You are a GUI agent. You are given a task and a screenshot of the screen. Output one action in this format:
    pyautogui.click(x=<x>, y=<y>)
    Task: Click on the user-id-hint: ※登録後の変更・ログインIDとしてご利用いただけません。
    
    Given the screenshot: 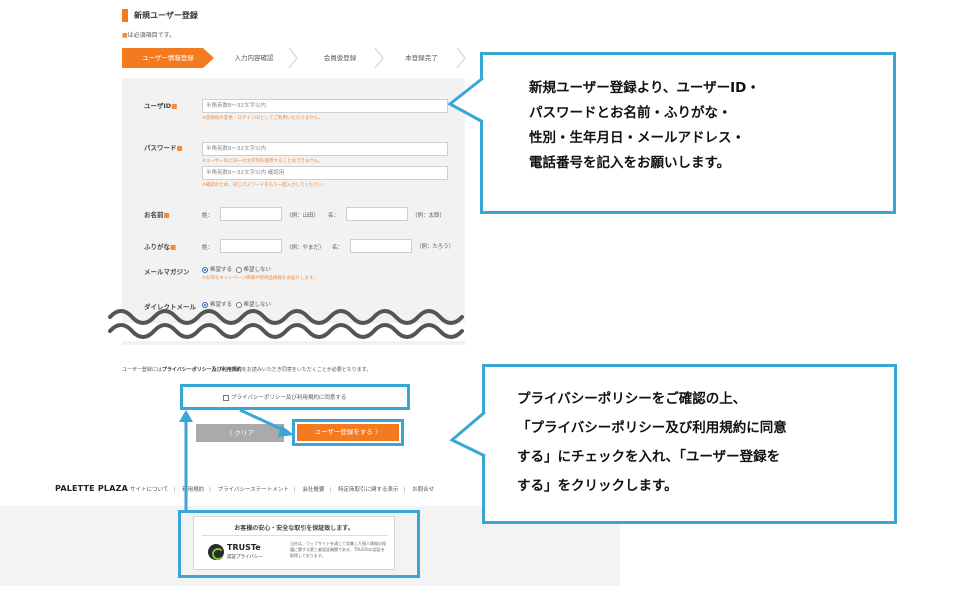 What is the action you would take?
    pyautogui.click(x=262, y=118)
    